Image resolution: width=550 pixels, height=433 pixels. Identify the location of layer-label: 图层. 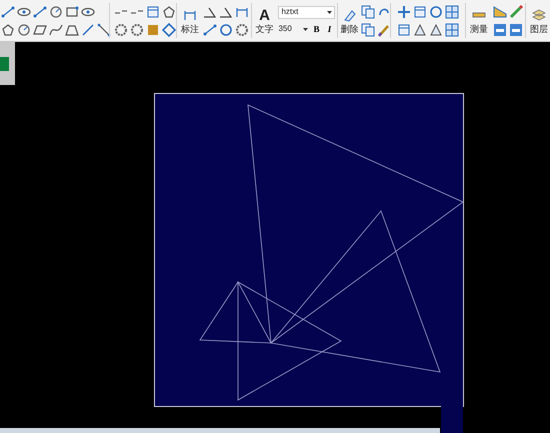
(539, 29).